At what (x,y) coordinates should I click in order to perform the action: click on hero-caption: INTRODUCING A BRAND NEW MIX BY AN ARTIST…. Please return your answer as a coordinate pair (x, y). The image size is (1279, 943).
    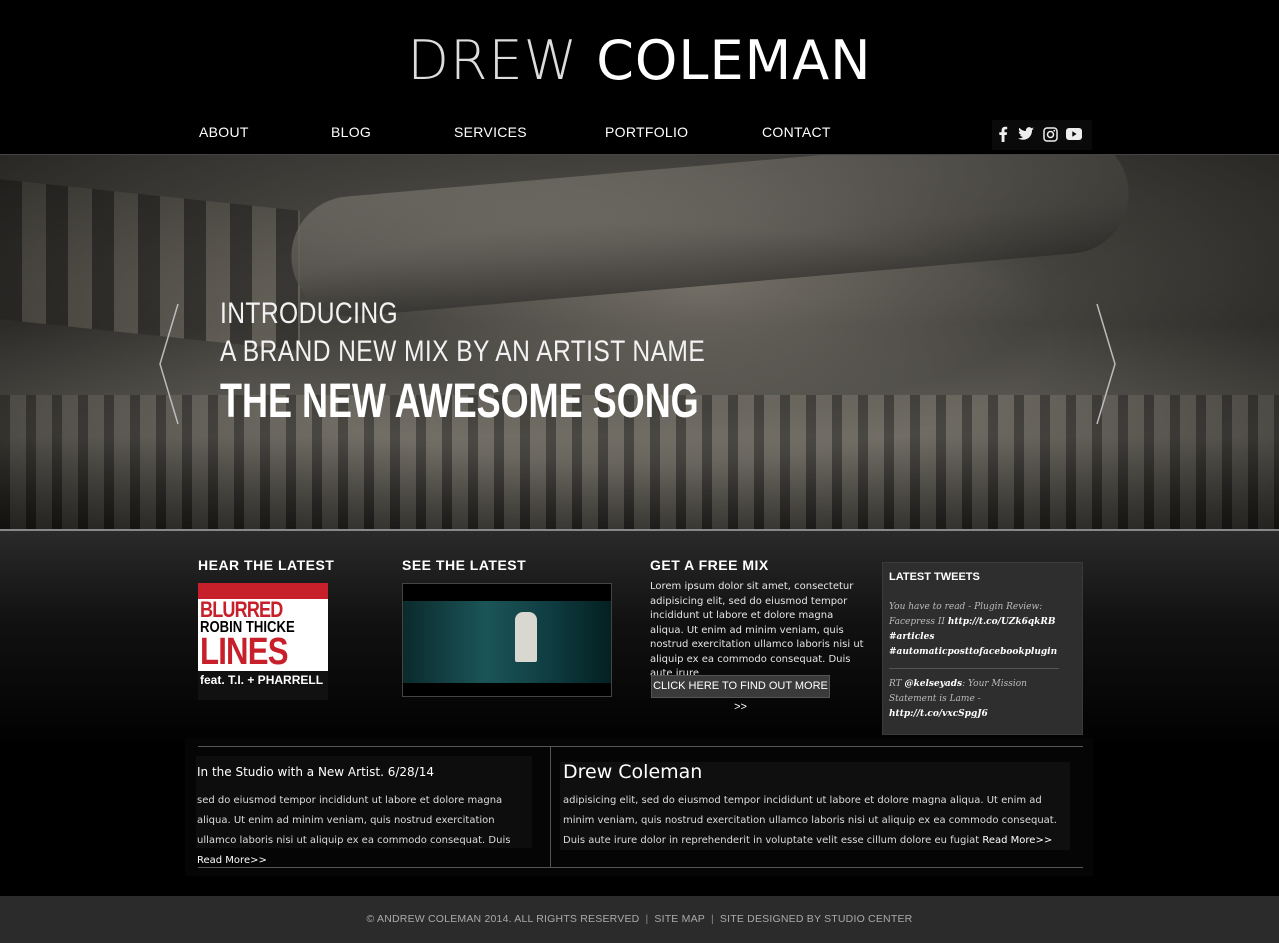
    Looking at the image, I should click on (539, 362).